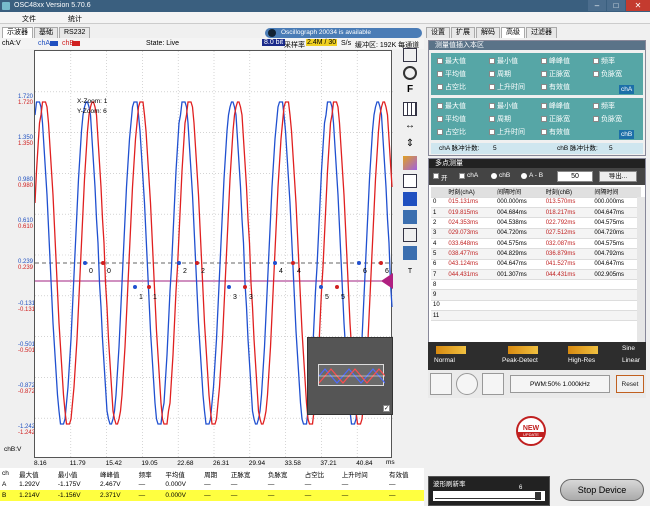 Image resolution: width=650 pixels, height=506 pixels. Describe the element at coordinates (410, 253) in the screenshot. I see `record-icon` at that location.